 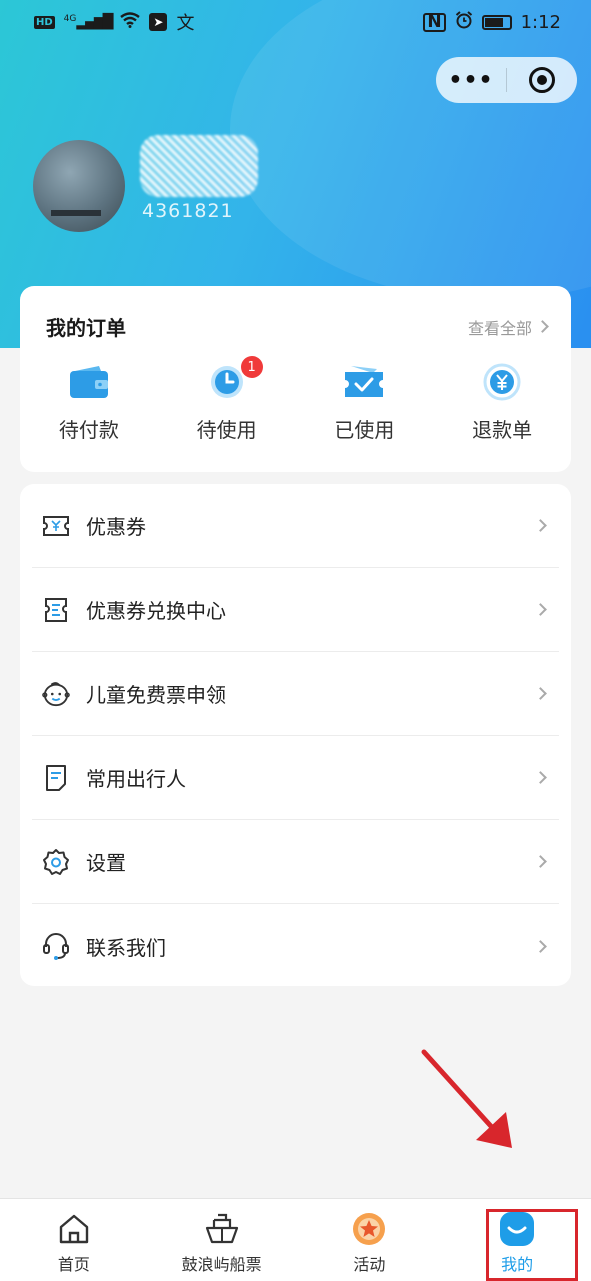 What do you see at coordinates (295, 526) in the screenshot?
I see `menu-item-coupons: 优惠券` at bounding box center [295, 526].